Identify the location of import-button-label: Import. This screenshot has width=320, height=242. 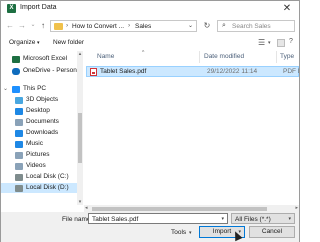
(222, 231).